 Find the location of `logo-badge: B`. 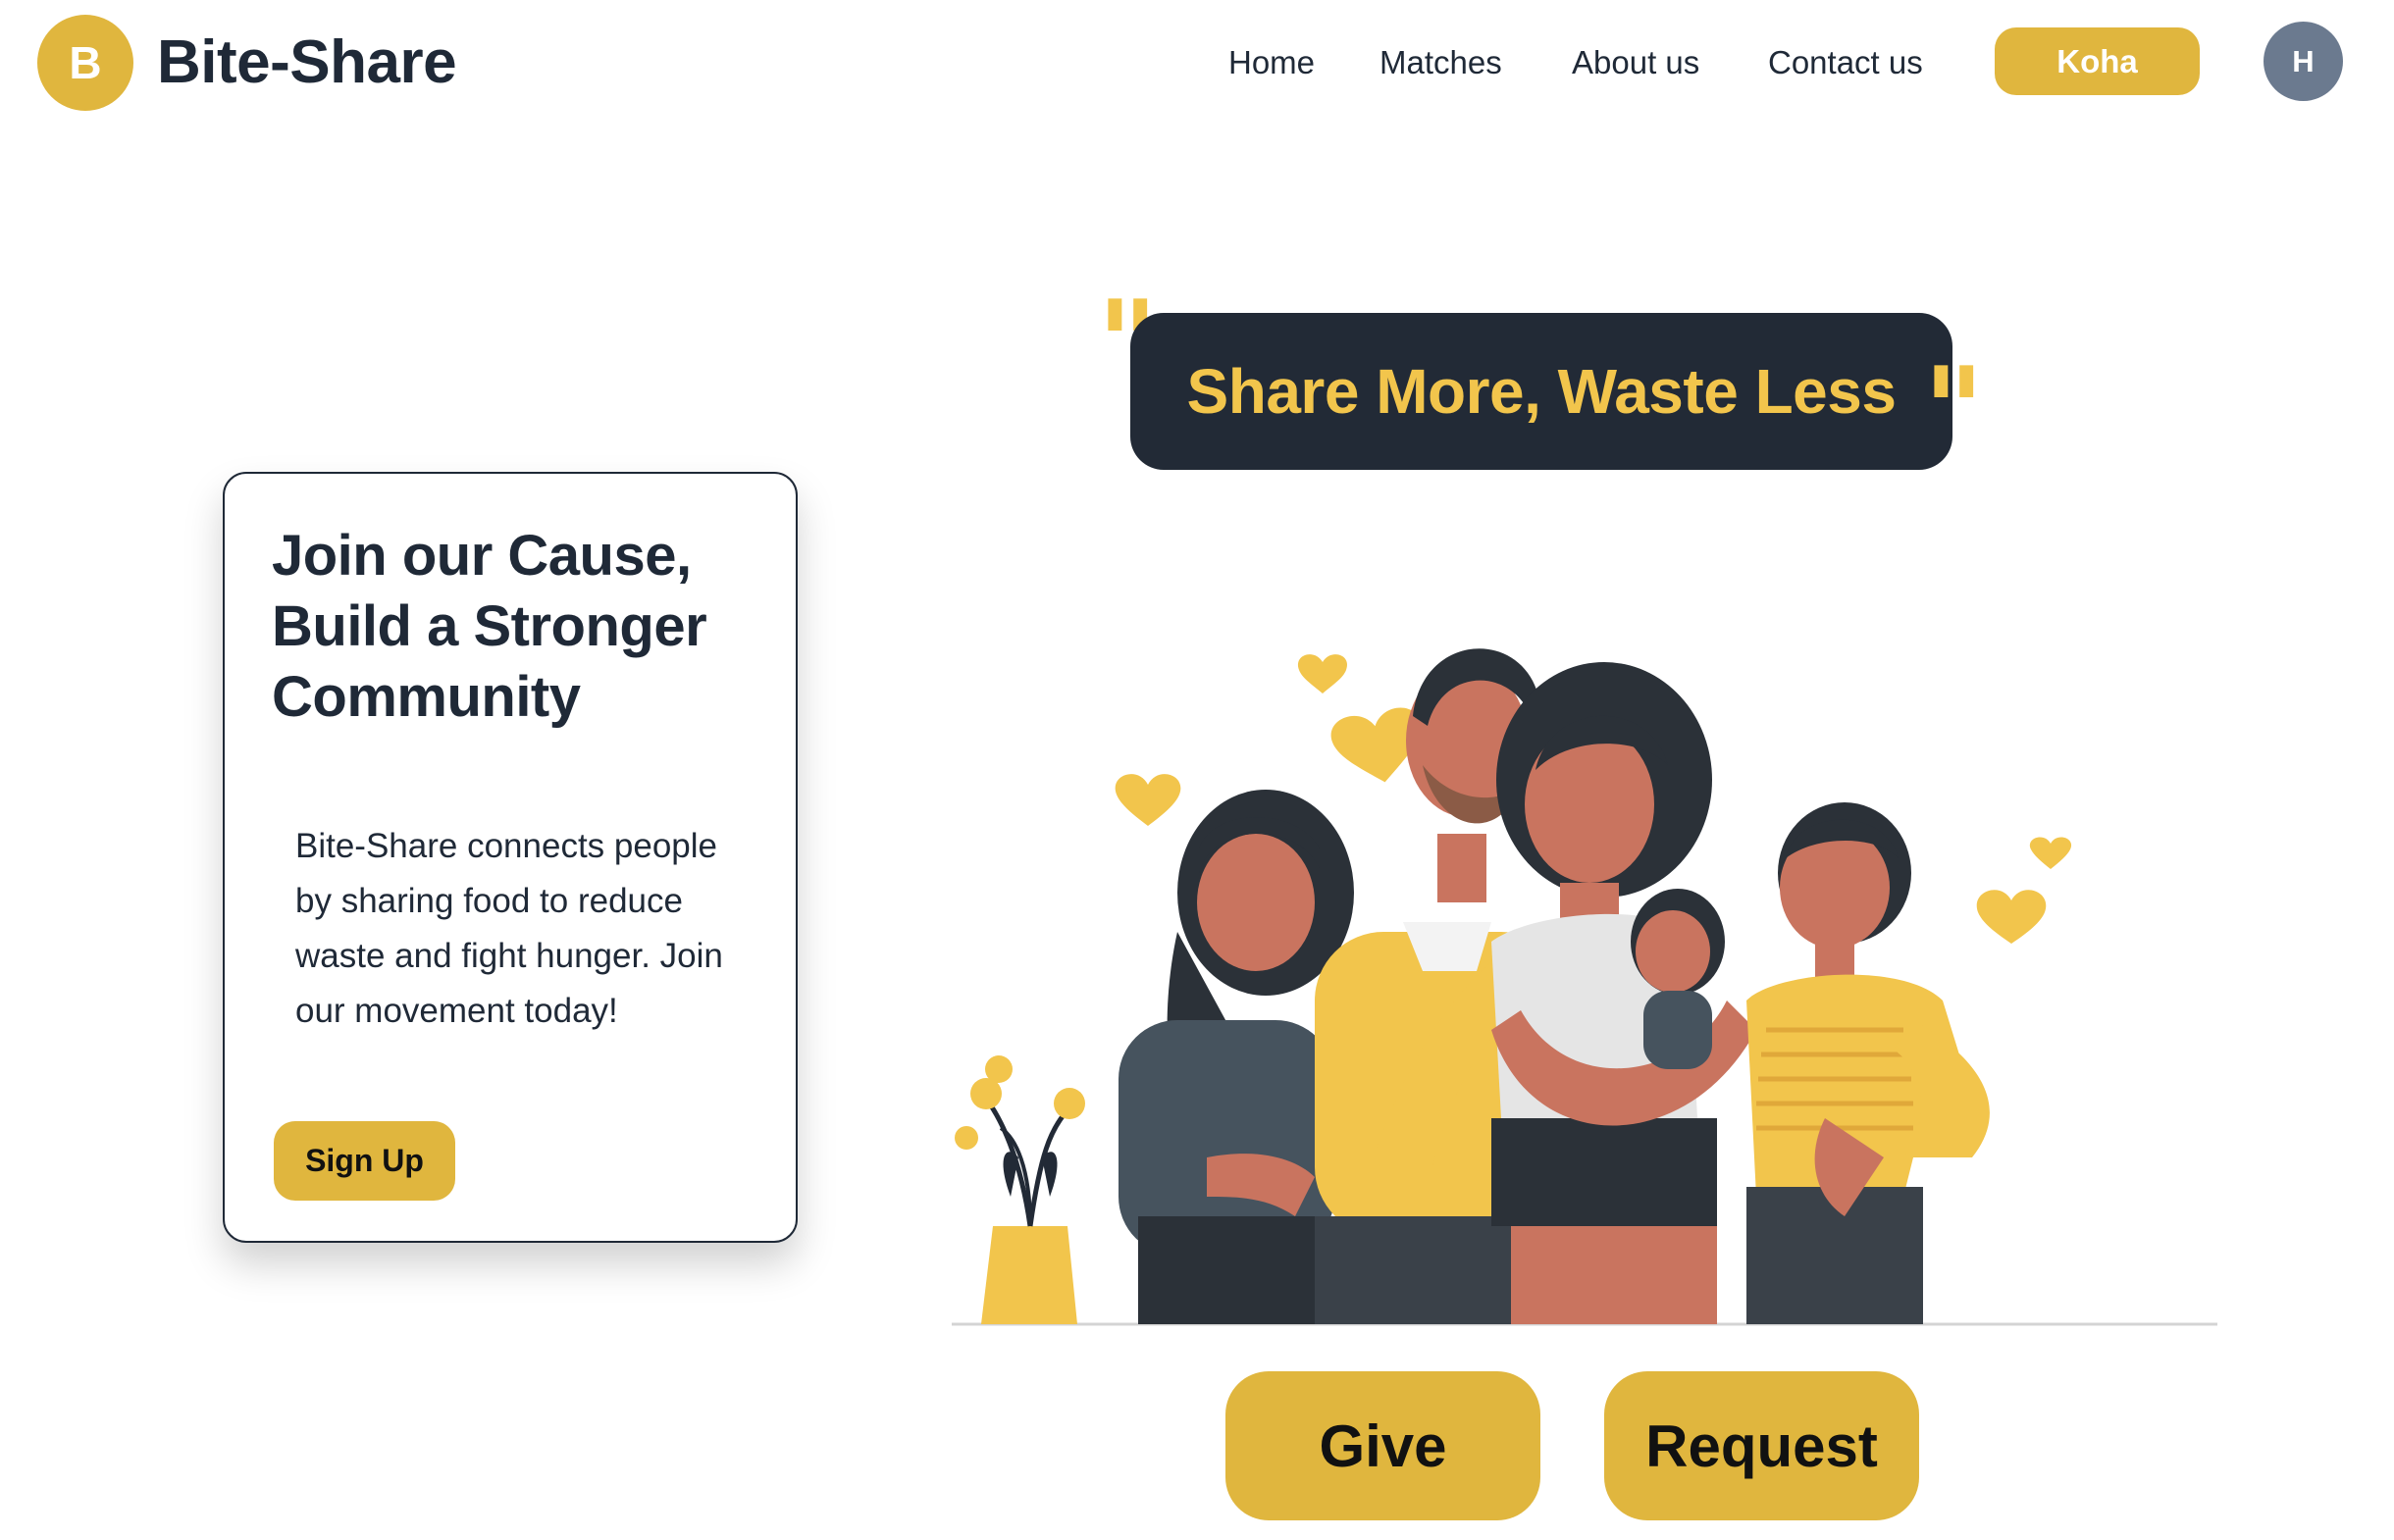

logo-badge: B is located at coordinates (85, 63).